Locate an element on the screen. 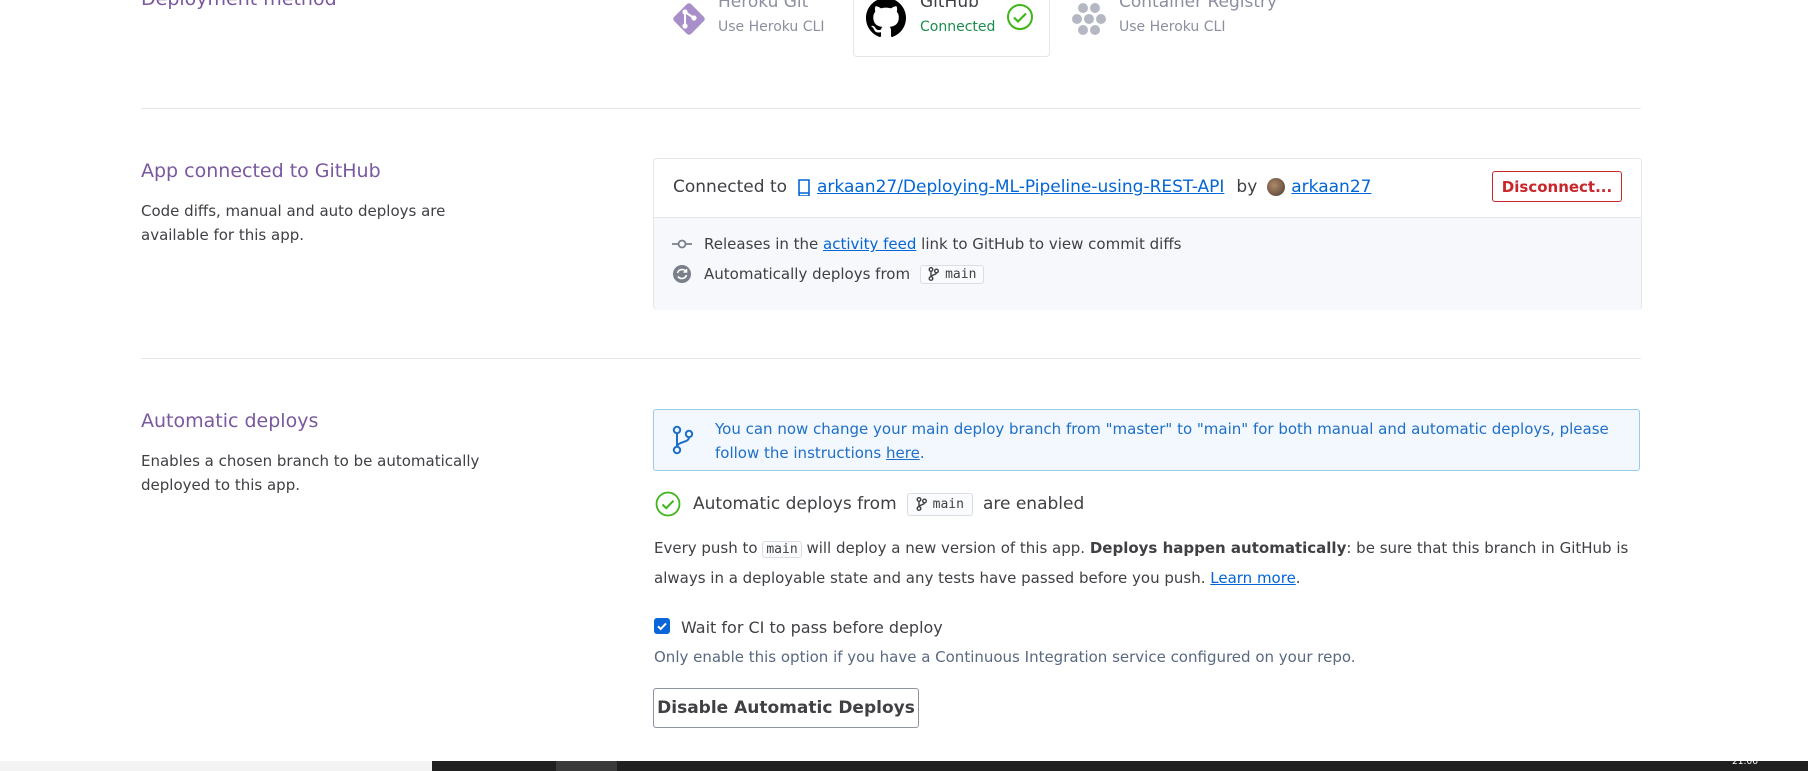  wait-for-ci-checkbox is located at coordinates (662, 626).